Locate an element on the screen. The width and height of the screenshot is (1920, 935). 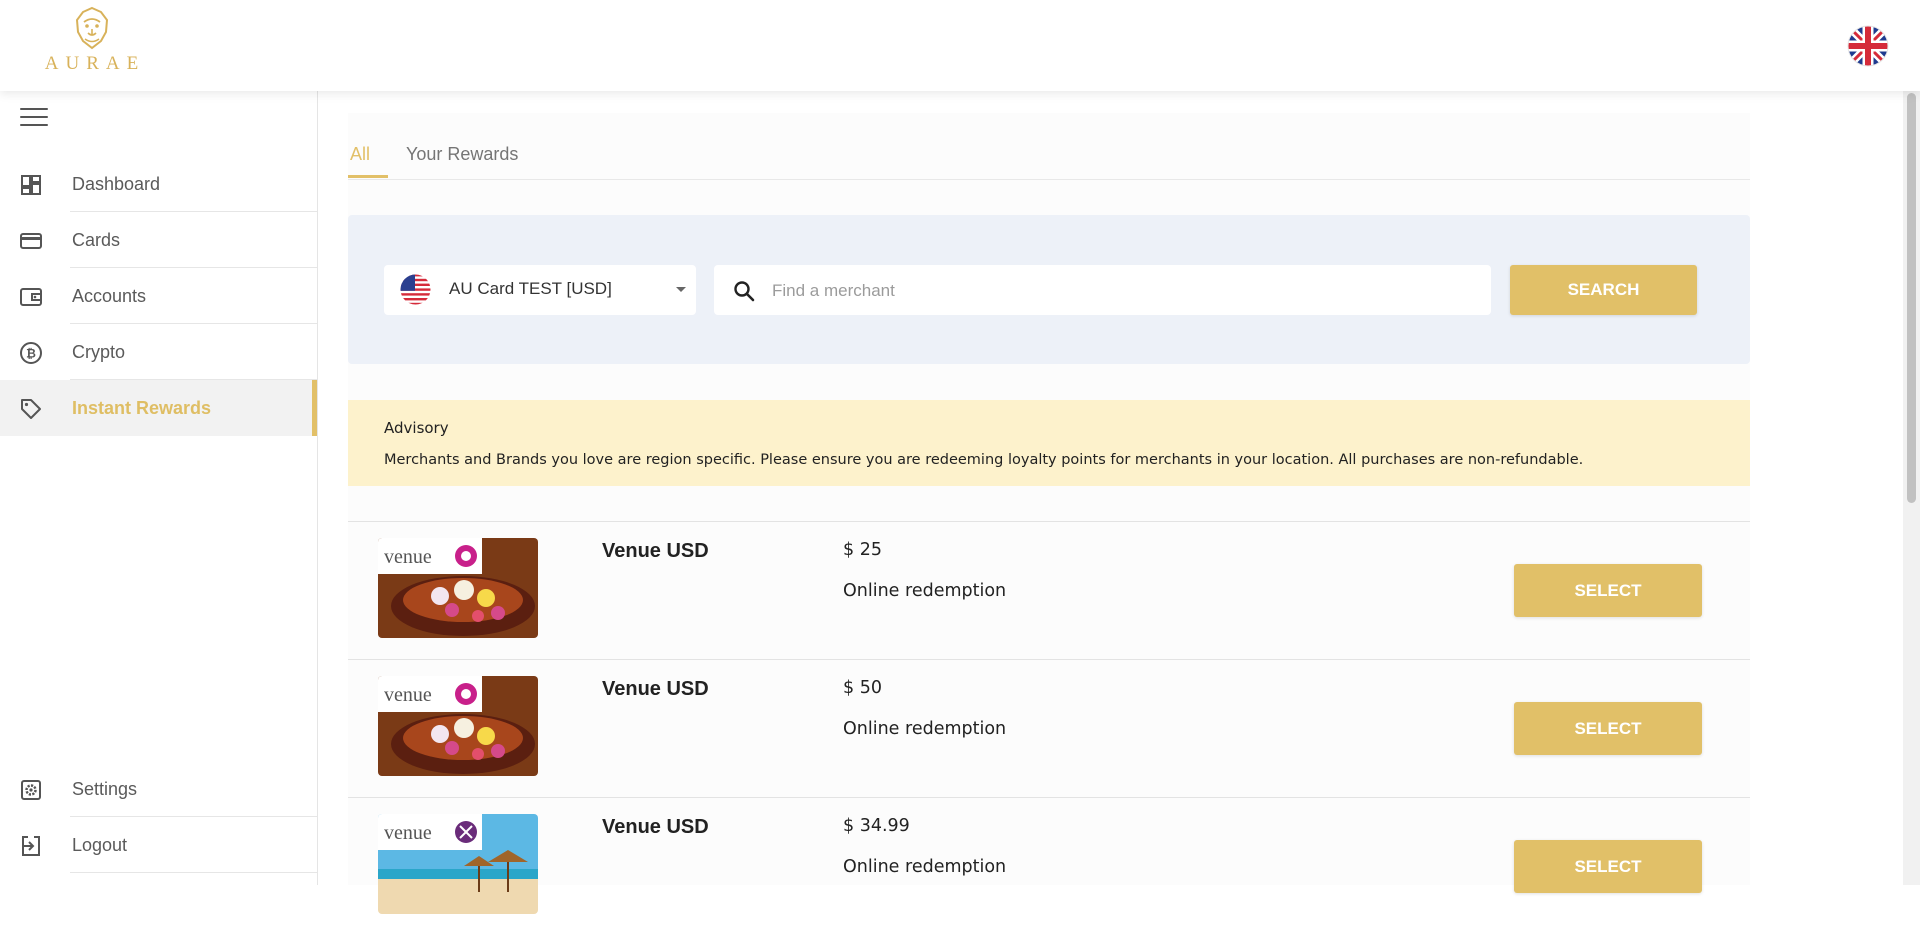
page-scrollbar is located at coordinates (1911, 488).